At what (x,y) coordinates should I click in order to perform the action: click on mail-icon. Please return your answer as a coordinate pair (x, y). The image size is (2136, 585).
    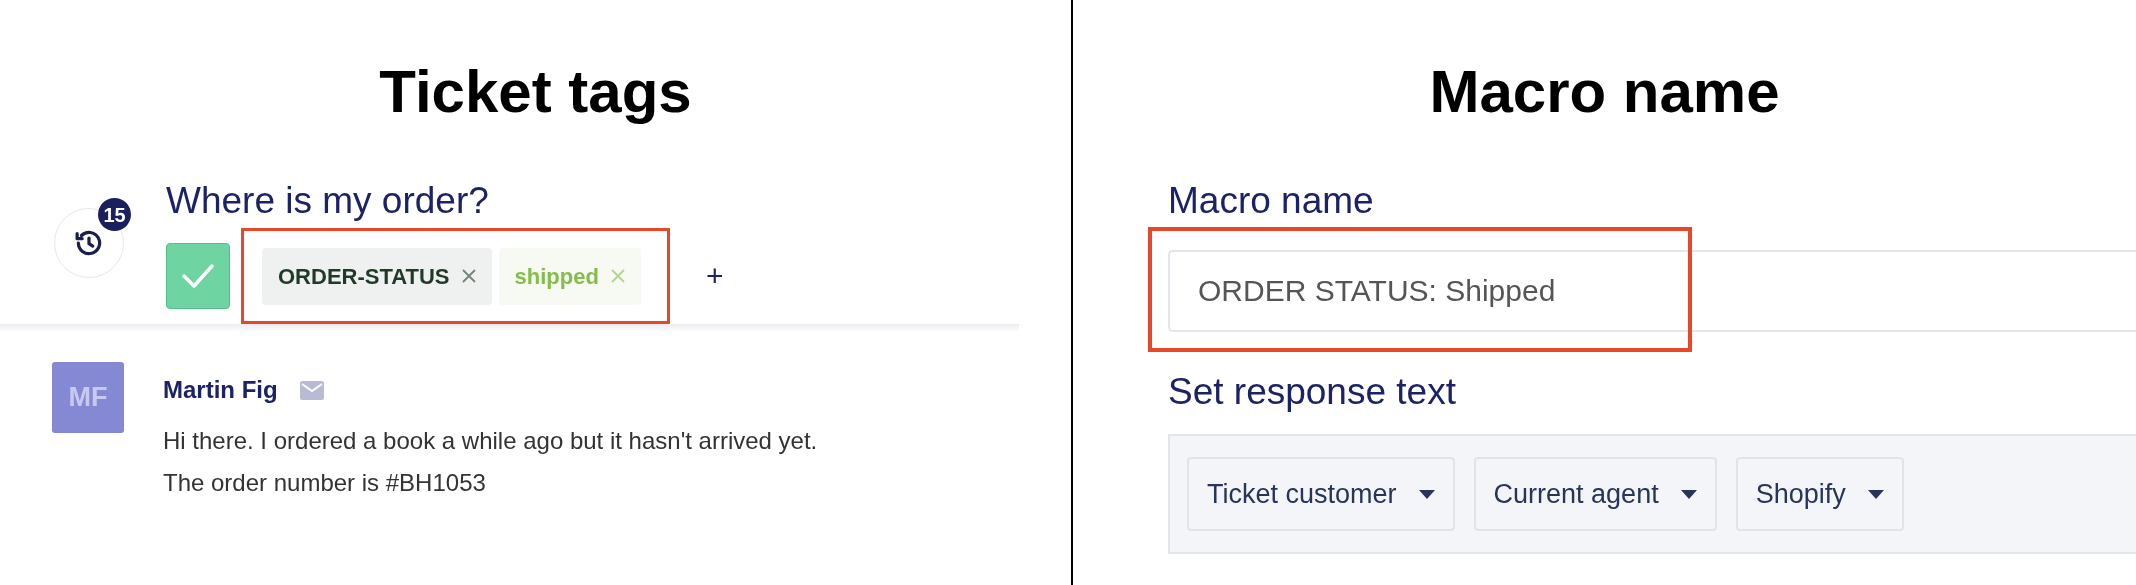
    Looking at the image, I should click on (311, 390).